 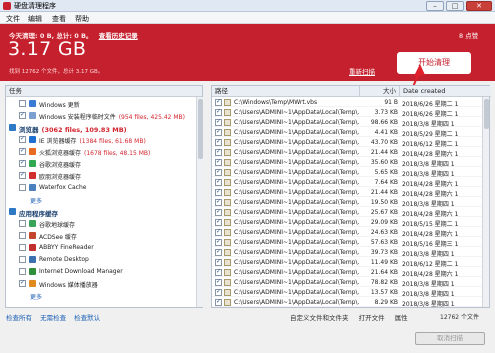 I want to click on task-group: 浏览器 (3062 files, 109.83 MB), so click(x=100, y=128).